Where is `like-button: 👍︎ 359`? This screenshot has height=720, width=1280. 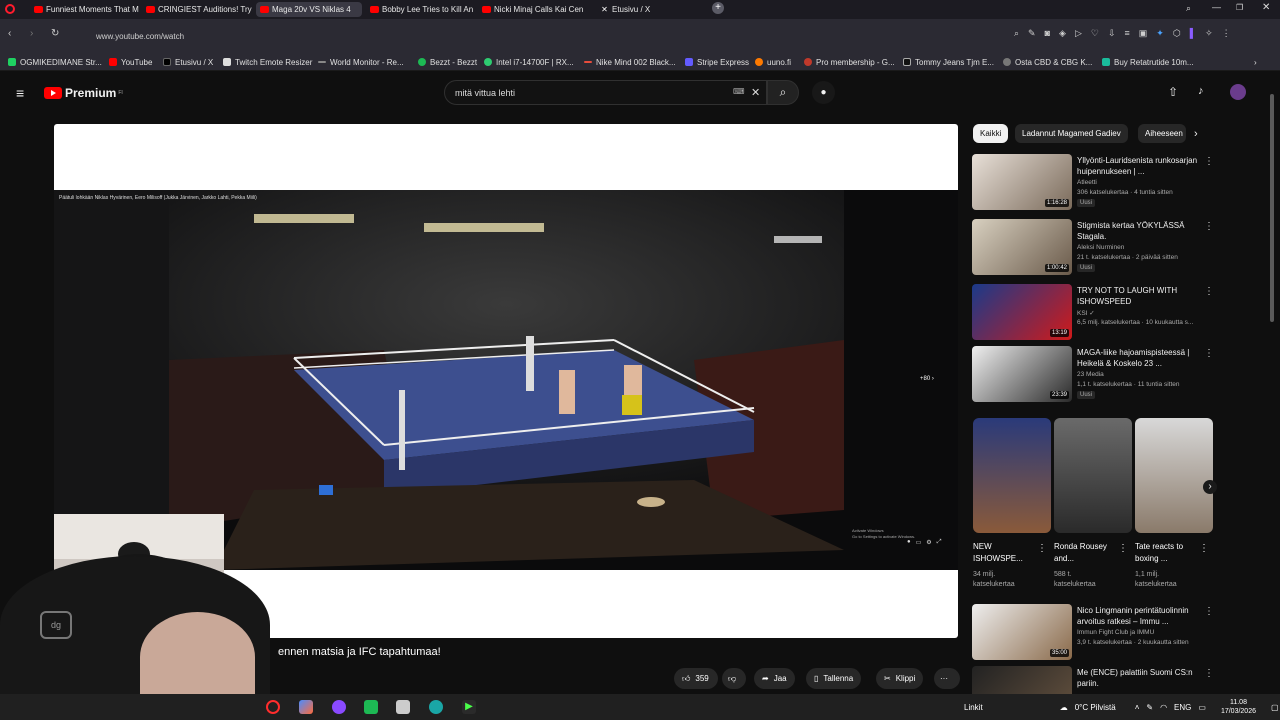 like-button: 👍︎ 359 is located at coordinates (696, 678).